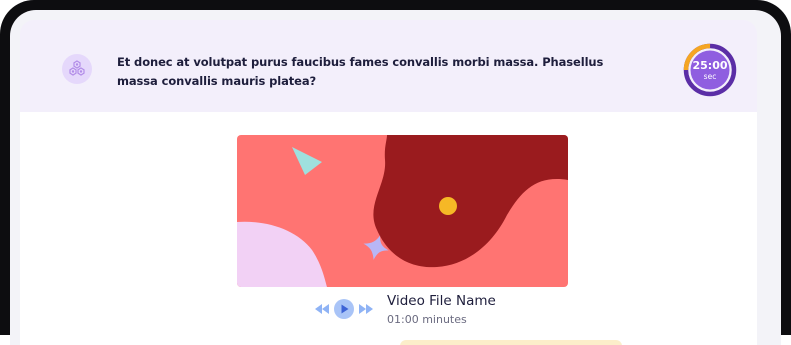 The image size is (791, 345). I want to click on countdown-timer: 25:00 sec, so click(710, 70).